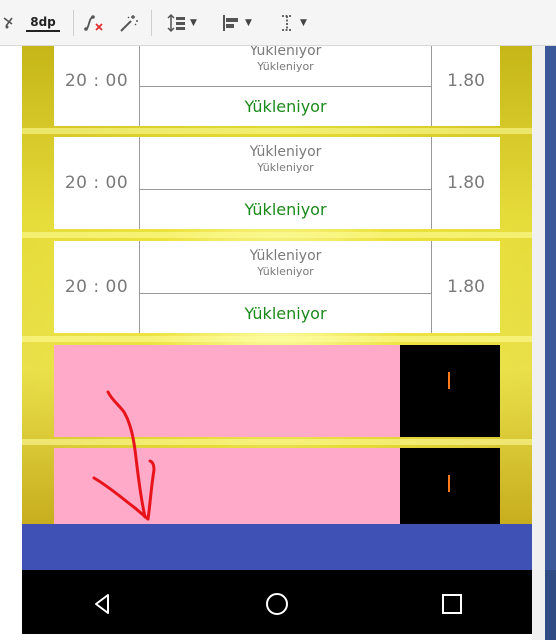 The height and width of the screenshot is (640, 556). I want to click on bottom-bar, so click(277, 547).